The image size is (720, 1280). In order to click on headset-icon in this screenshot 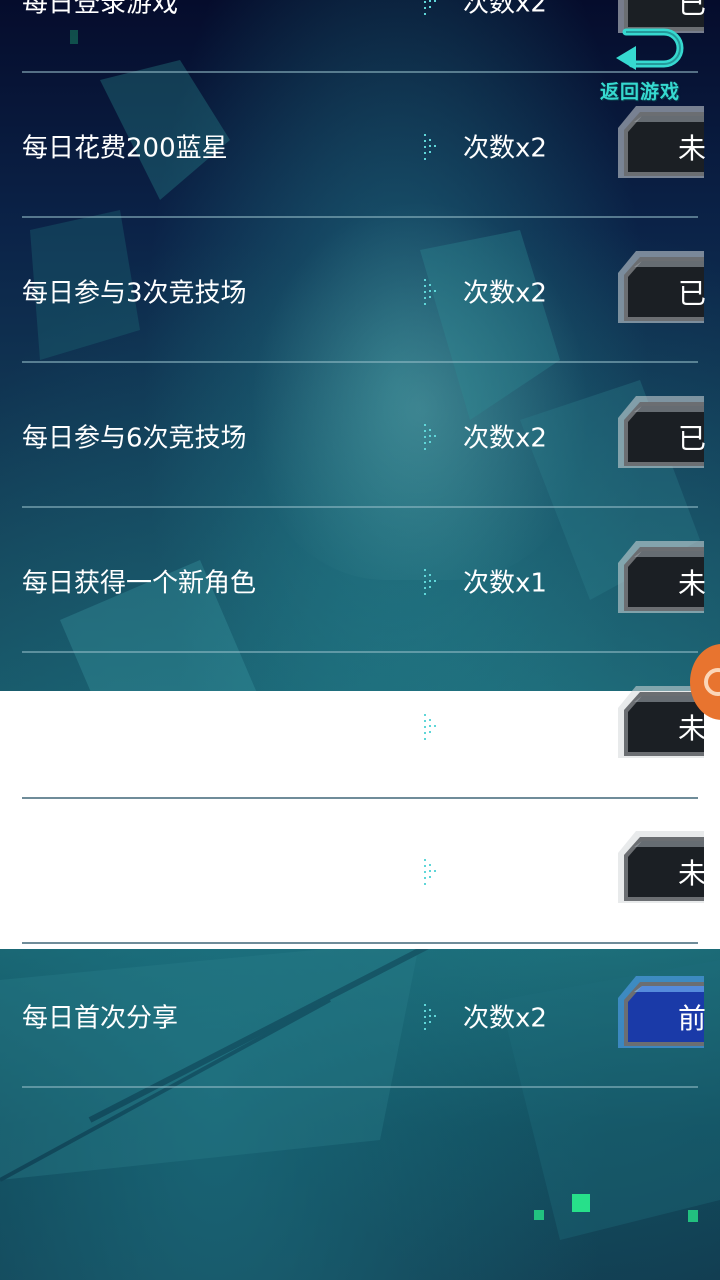, I will do `click(712, 682)`.